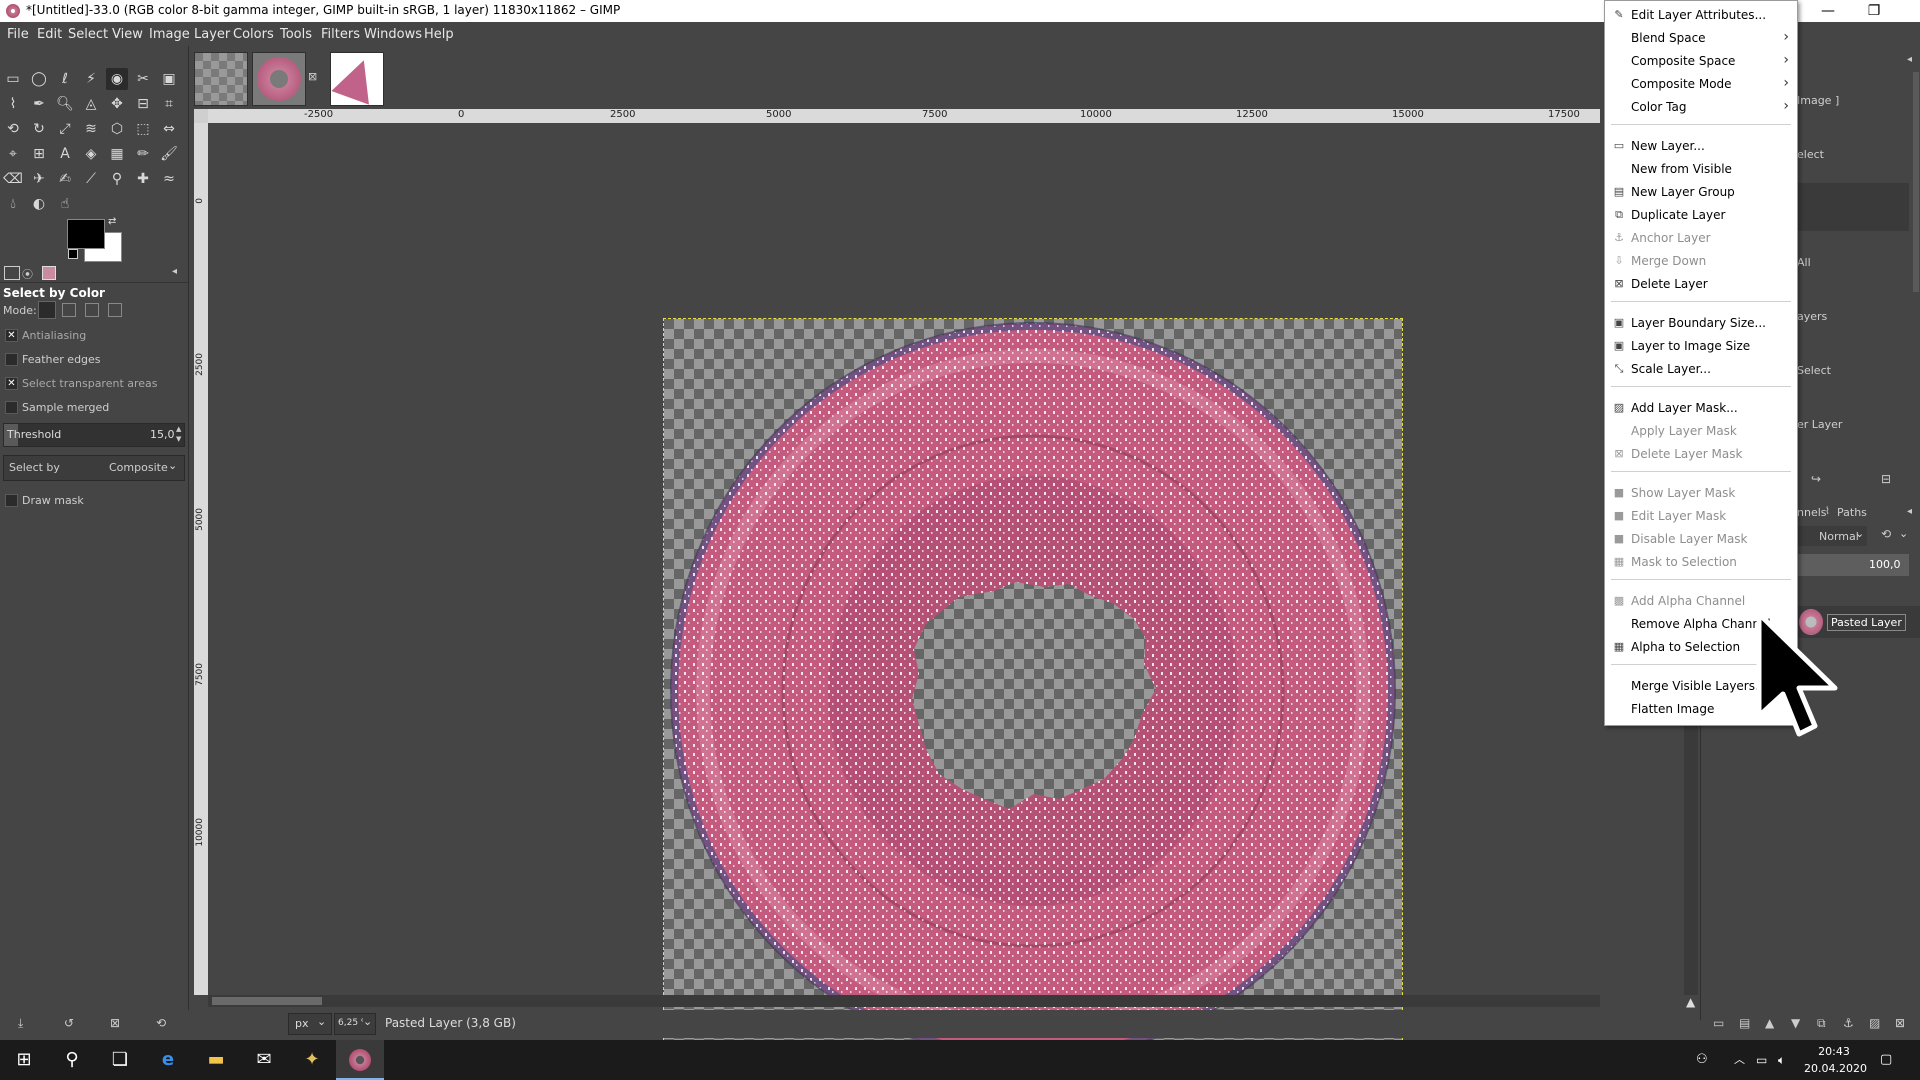 This screenshot has width=1920, height=1080. I want to click on search-icon: ⚲, so click(72, 1060).